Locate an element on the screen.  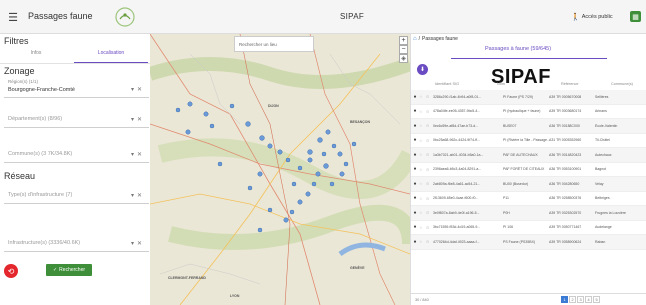
map-label-clermont: CLERMONT-FERRAND is located at coordinates (187, 278).